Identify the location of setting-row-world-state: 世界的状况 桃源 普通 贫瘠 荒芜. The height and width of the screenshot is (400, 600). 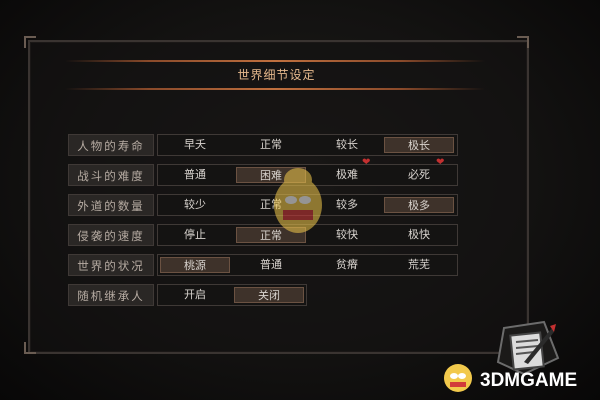
(263, 265).